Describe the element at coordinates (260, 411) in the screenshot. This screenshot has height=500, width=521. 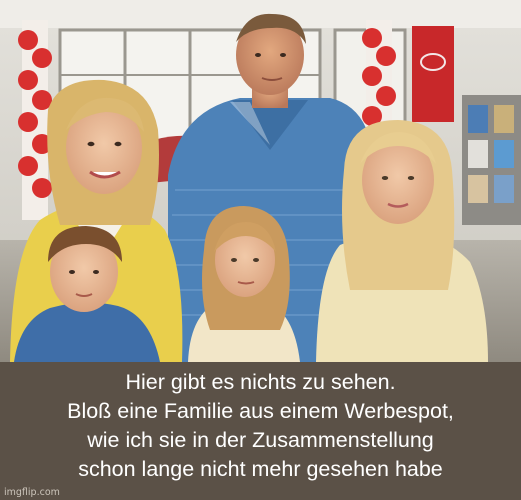
I see `caption-line: Bloß eine Familie aus einem Werbespot,` at that location.